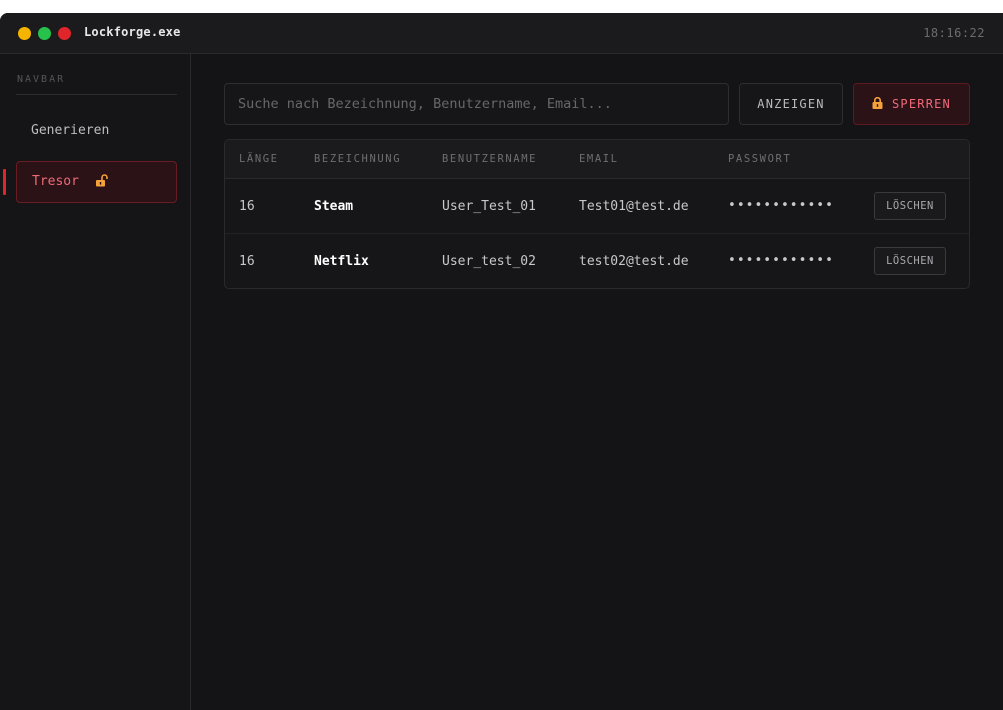  I want to click on lock-open-icon, so click(101, 184).